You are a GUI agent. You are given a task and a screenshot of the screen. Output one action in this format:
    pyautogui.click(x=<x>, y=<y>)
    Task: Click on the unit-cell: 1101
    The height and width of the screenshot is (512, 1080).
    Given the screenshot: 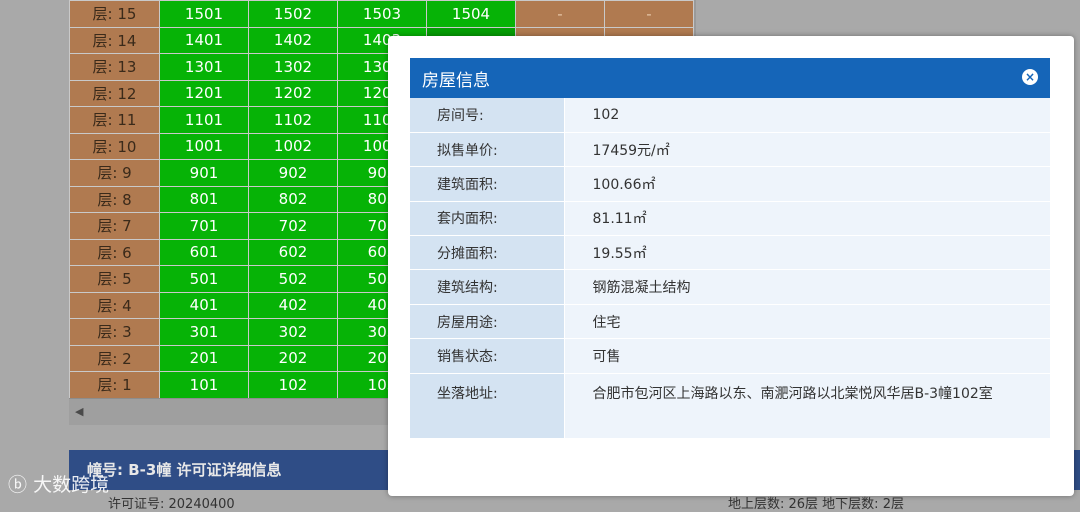 What is the action you would take?
    pyautogui.click(x=204, y=120)
    